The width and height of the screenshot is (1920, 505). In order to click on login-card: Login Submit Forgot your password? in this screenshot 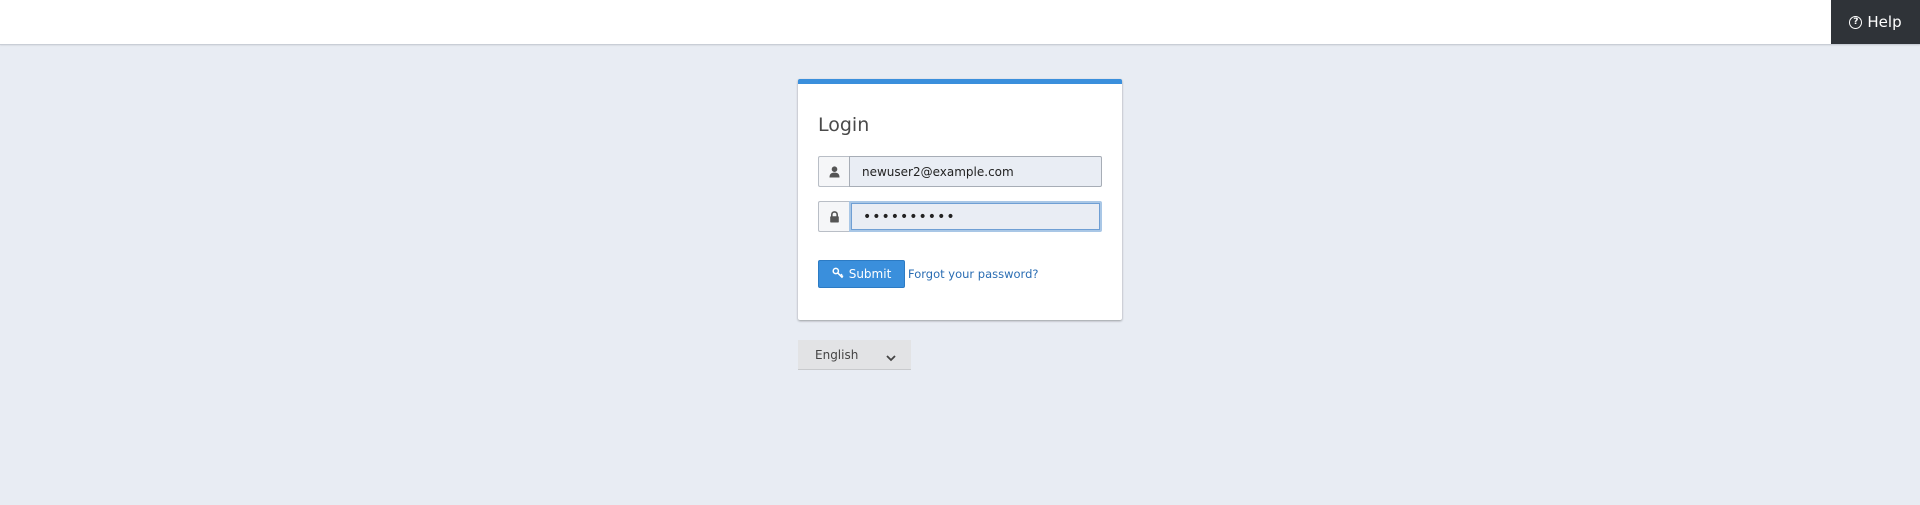, I will do `click(960, 199)`.